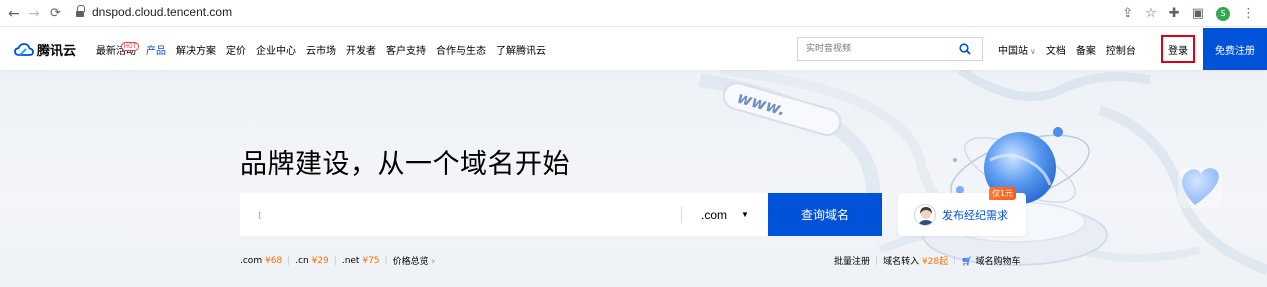 The width and height of the screenshot is (1267, 287). Describe the element at coordinates (852, 260) in the screenshot. I see `bulk-register-link: 批量注册` at that location.